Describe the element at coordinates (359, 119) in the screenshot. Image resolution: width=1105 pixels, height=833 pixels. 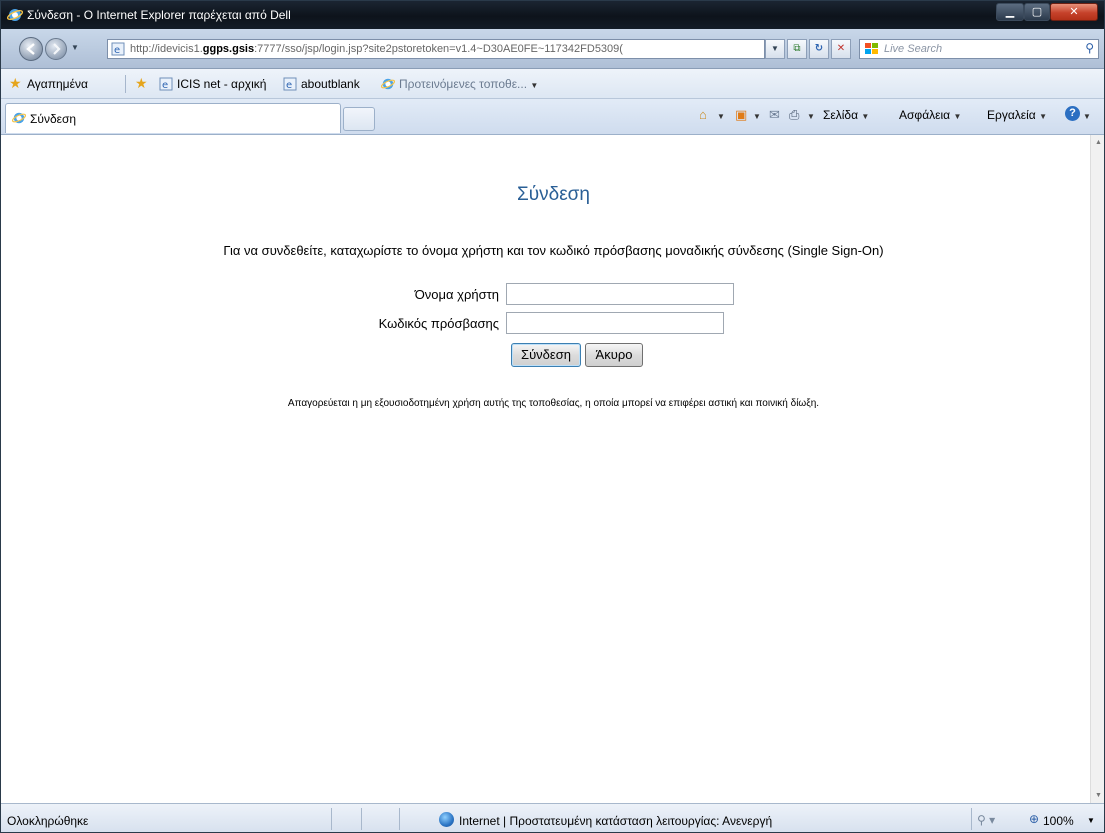
I see `new-tab-button` at that location.